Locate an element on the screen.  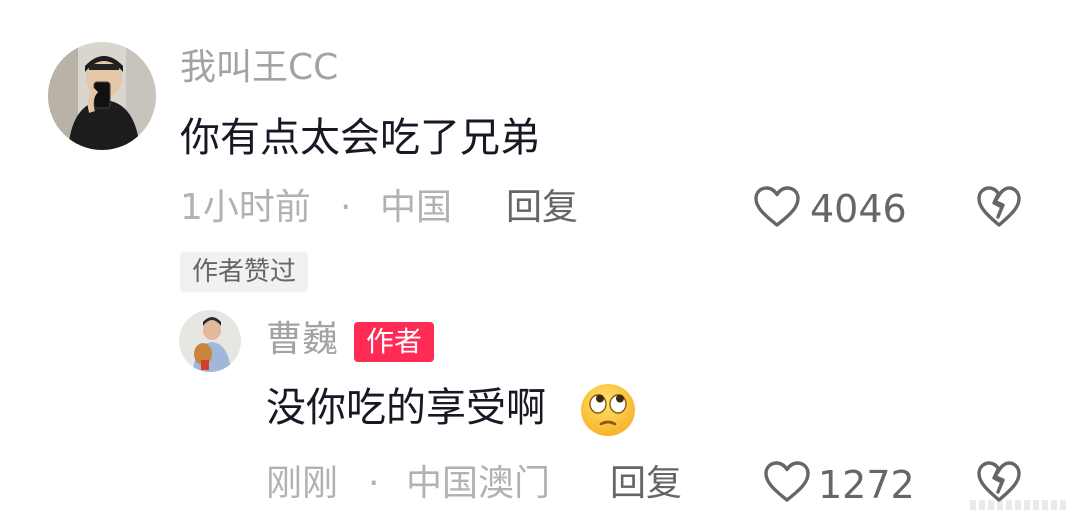
watermark is located at coordinates (1018, 505).